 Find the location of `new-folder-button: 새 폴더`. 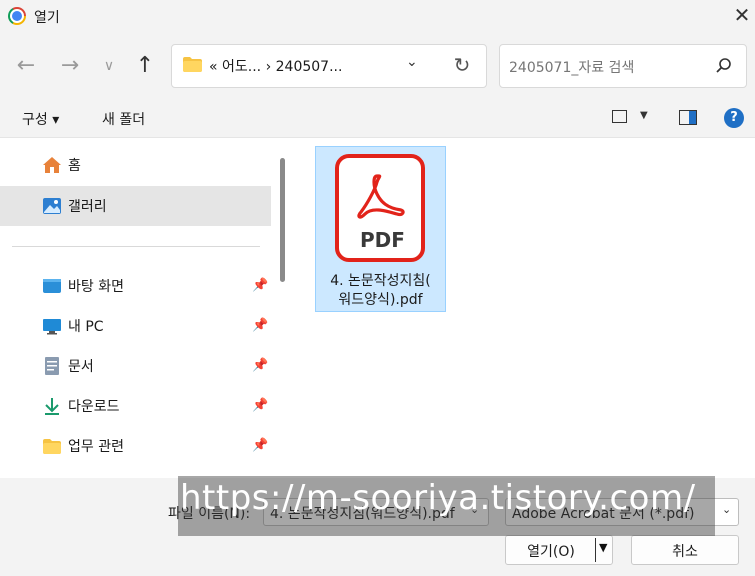

new-folder-button: 새 폴더 is located at coordinates (123, 119).